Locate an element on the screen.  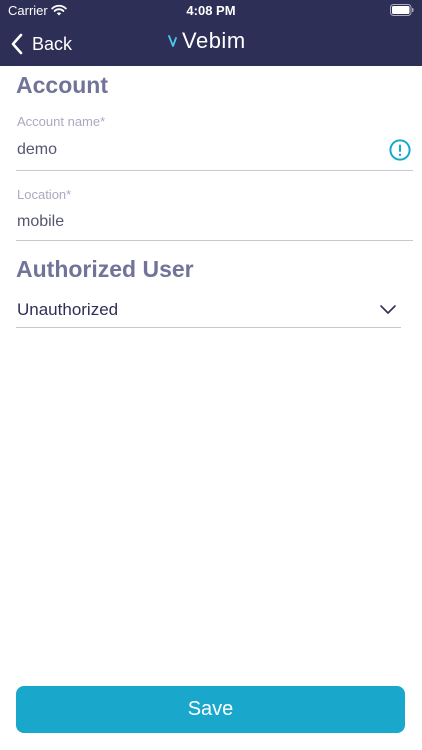
back-button: Back is located at coordinates (41, 44).